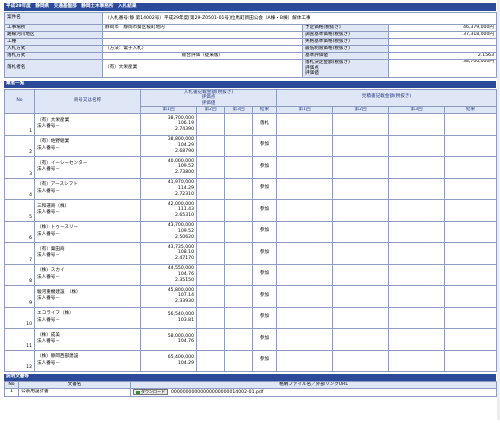 This screenshot has height=434, width=500. Describe the element at coordinates (138, 392) in the screenshot. I see `download-icon` at that location.